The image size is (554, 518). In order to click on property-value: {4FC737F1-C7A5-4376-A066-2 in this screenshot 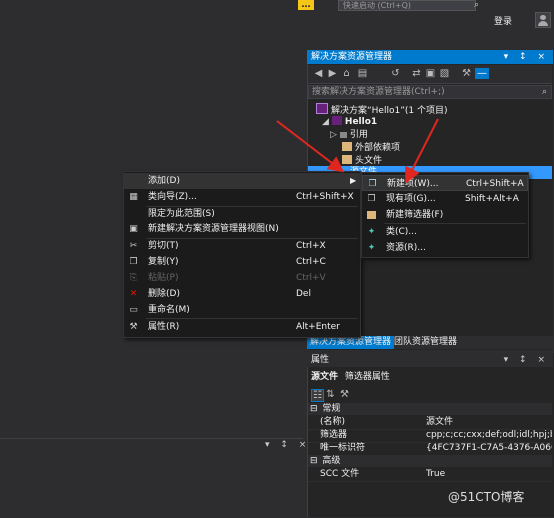, I will do `click(489, 448)`.